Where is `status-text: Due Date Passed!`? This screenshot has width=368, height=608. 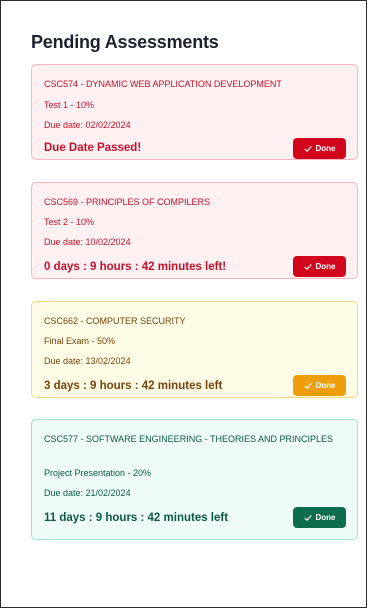
status-text: Due Date Passed! is located at coordinates (93, 148).